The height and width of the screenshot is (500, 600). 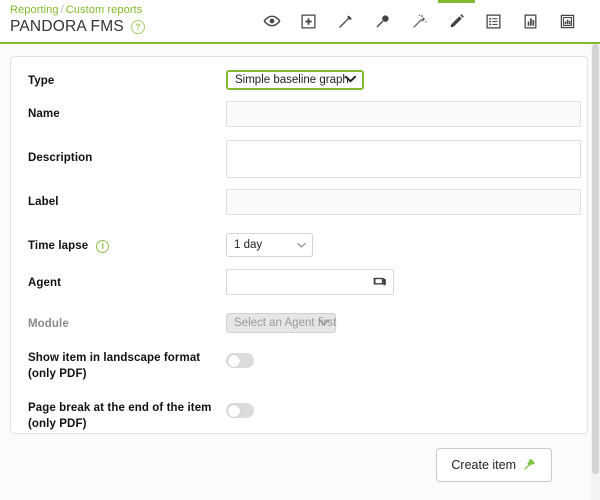 I want to click on form-row-description: Description, so click(x=299, y=161).